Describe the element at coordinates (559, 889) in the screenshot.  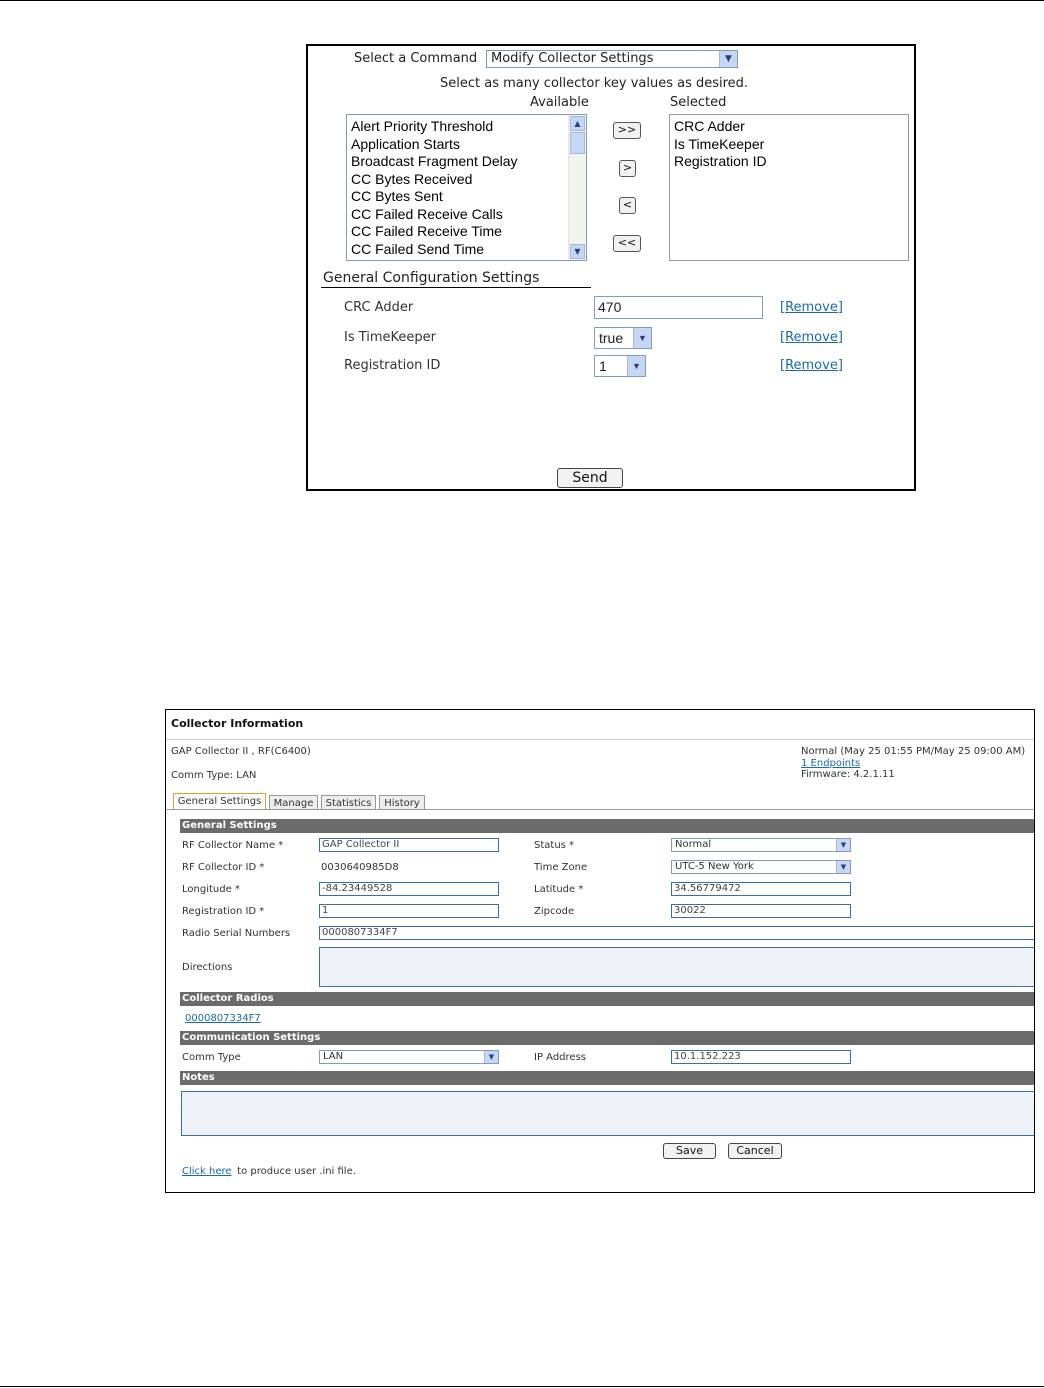
I see `latitude-label: Latitude *` at that location.